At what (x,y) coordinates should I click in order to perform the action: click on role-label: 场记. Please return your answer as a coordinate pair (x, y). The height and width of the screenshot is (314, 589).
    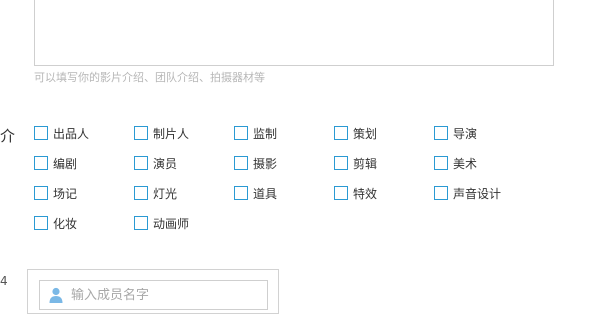
    Looking at the image, I should click on (65, 193).